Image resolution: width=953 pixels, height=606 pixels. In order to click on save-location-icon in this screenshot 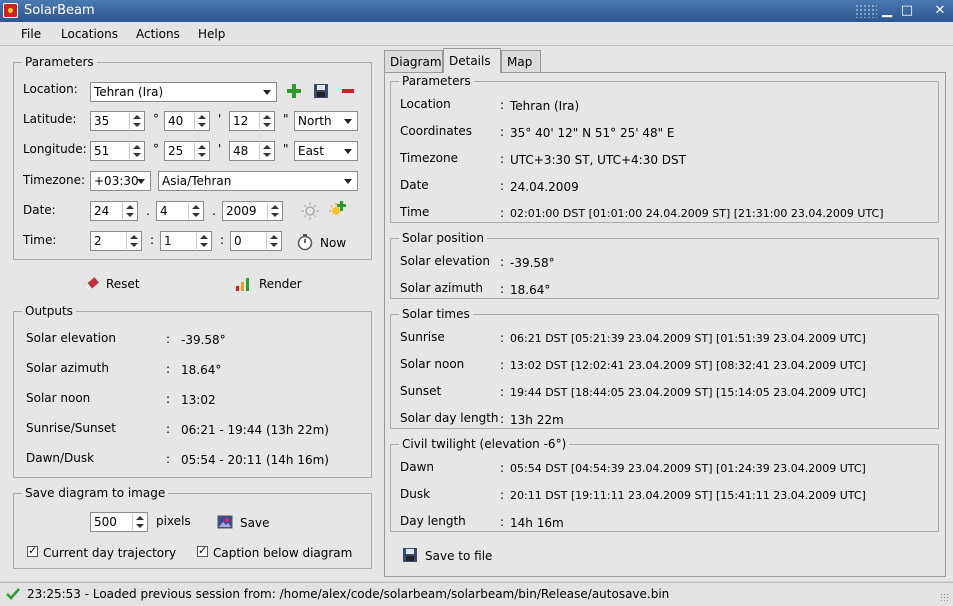, I will do `click(321, 91)`.